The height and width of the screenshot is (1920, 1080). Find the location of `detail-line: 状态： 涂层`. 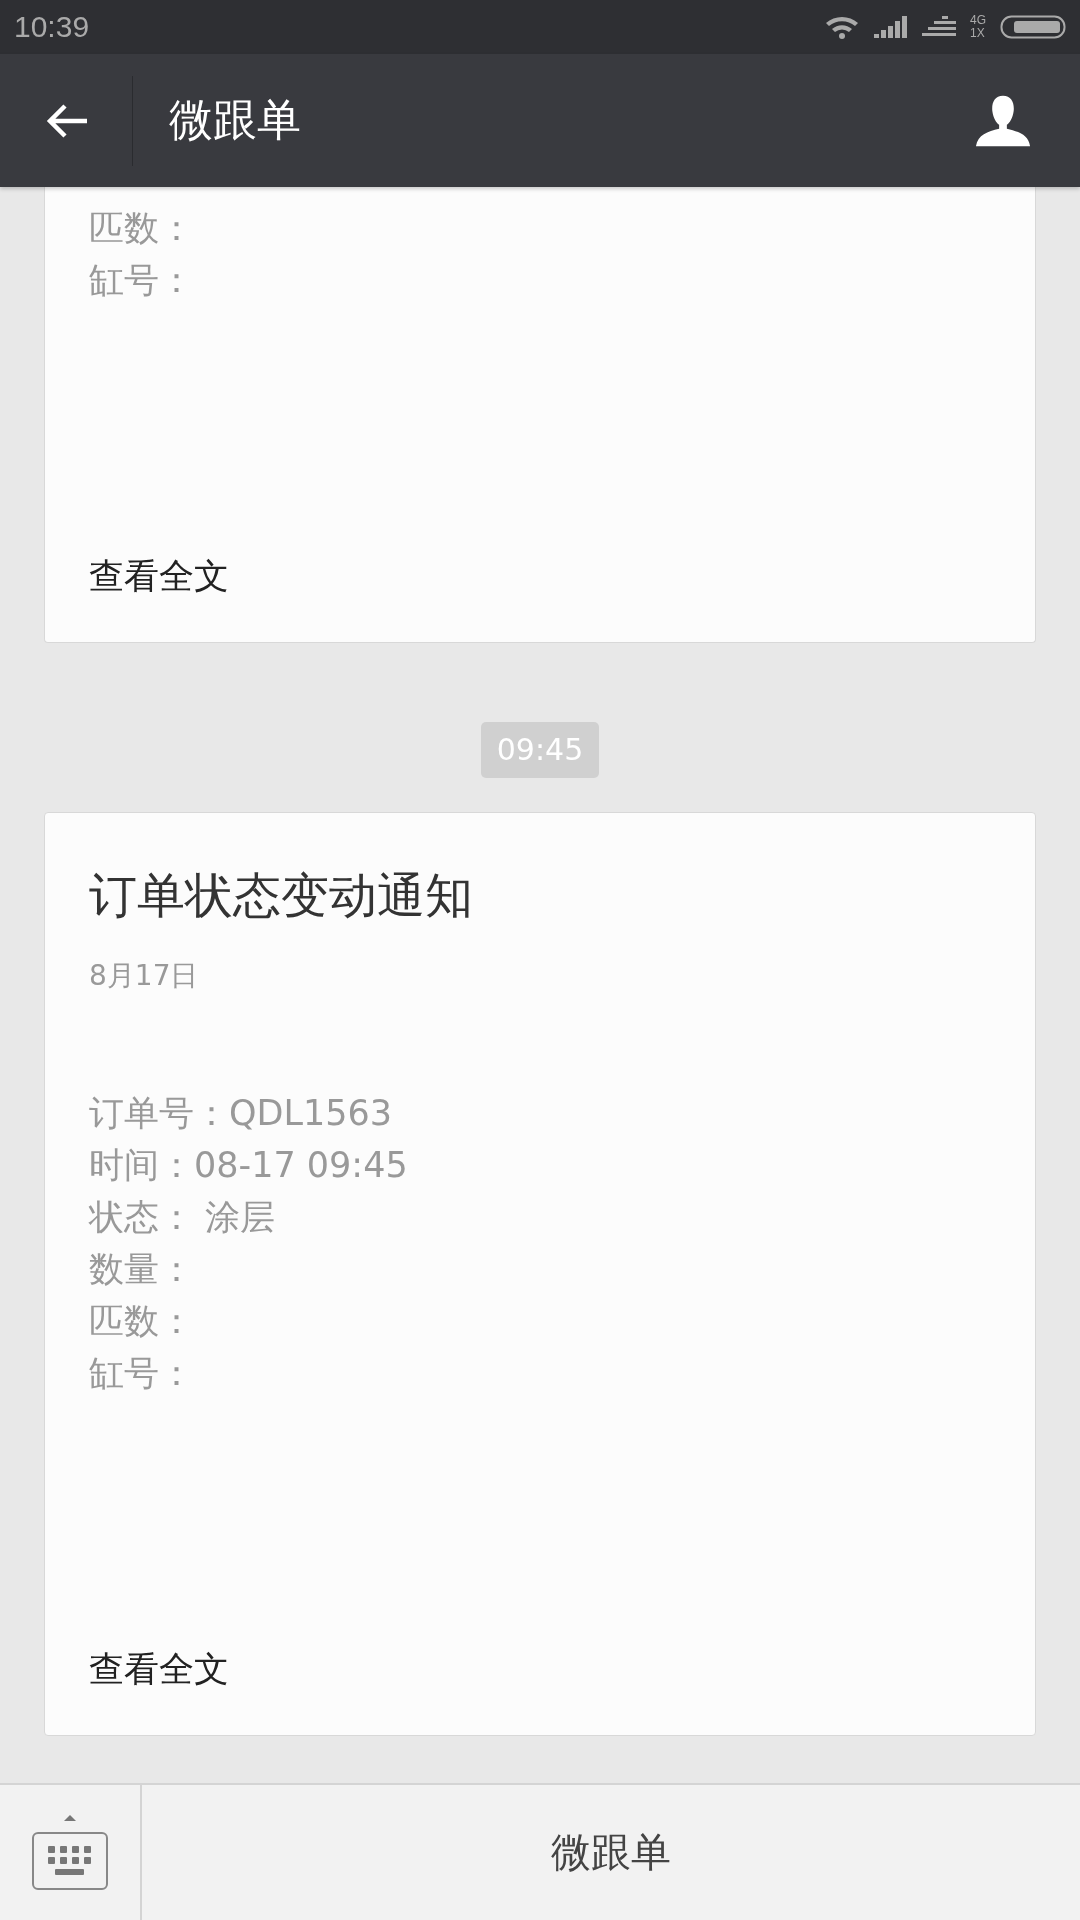

detail-line: 状态： 涂层 is located at coordinates (183, 1217).